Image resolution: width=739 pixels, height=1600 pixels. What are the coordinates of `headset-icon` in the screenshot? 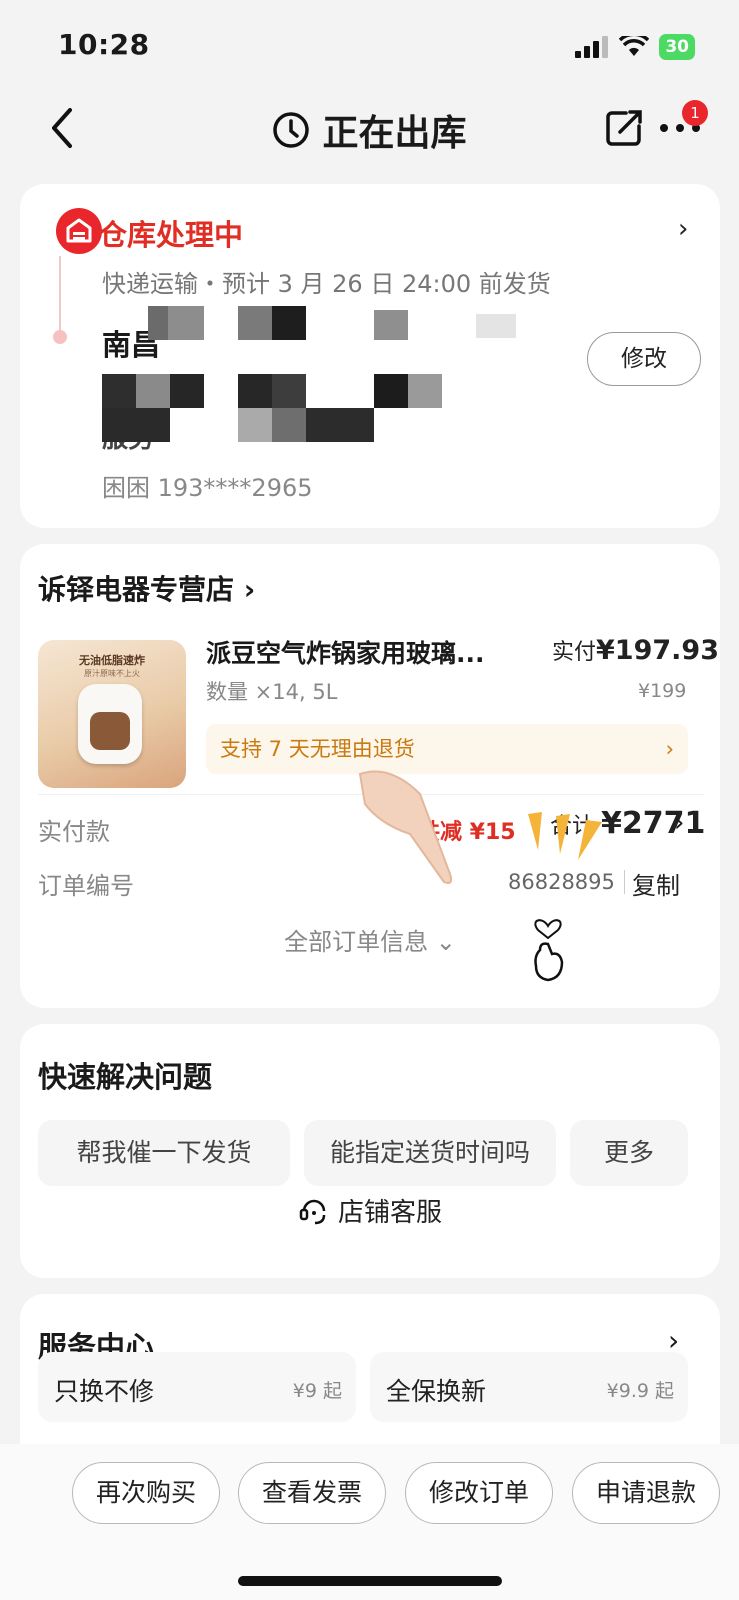 It's located at (312, 1211).